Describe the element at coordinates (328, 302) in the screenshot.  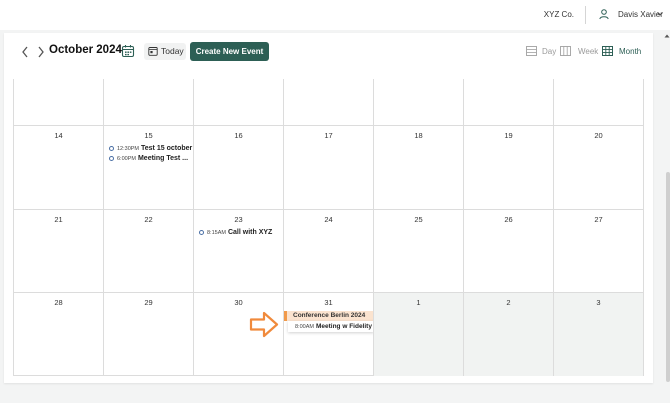
I see `day-number: 31` at that location.